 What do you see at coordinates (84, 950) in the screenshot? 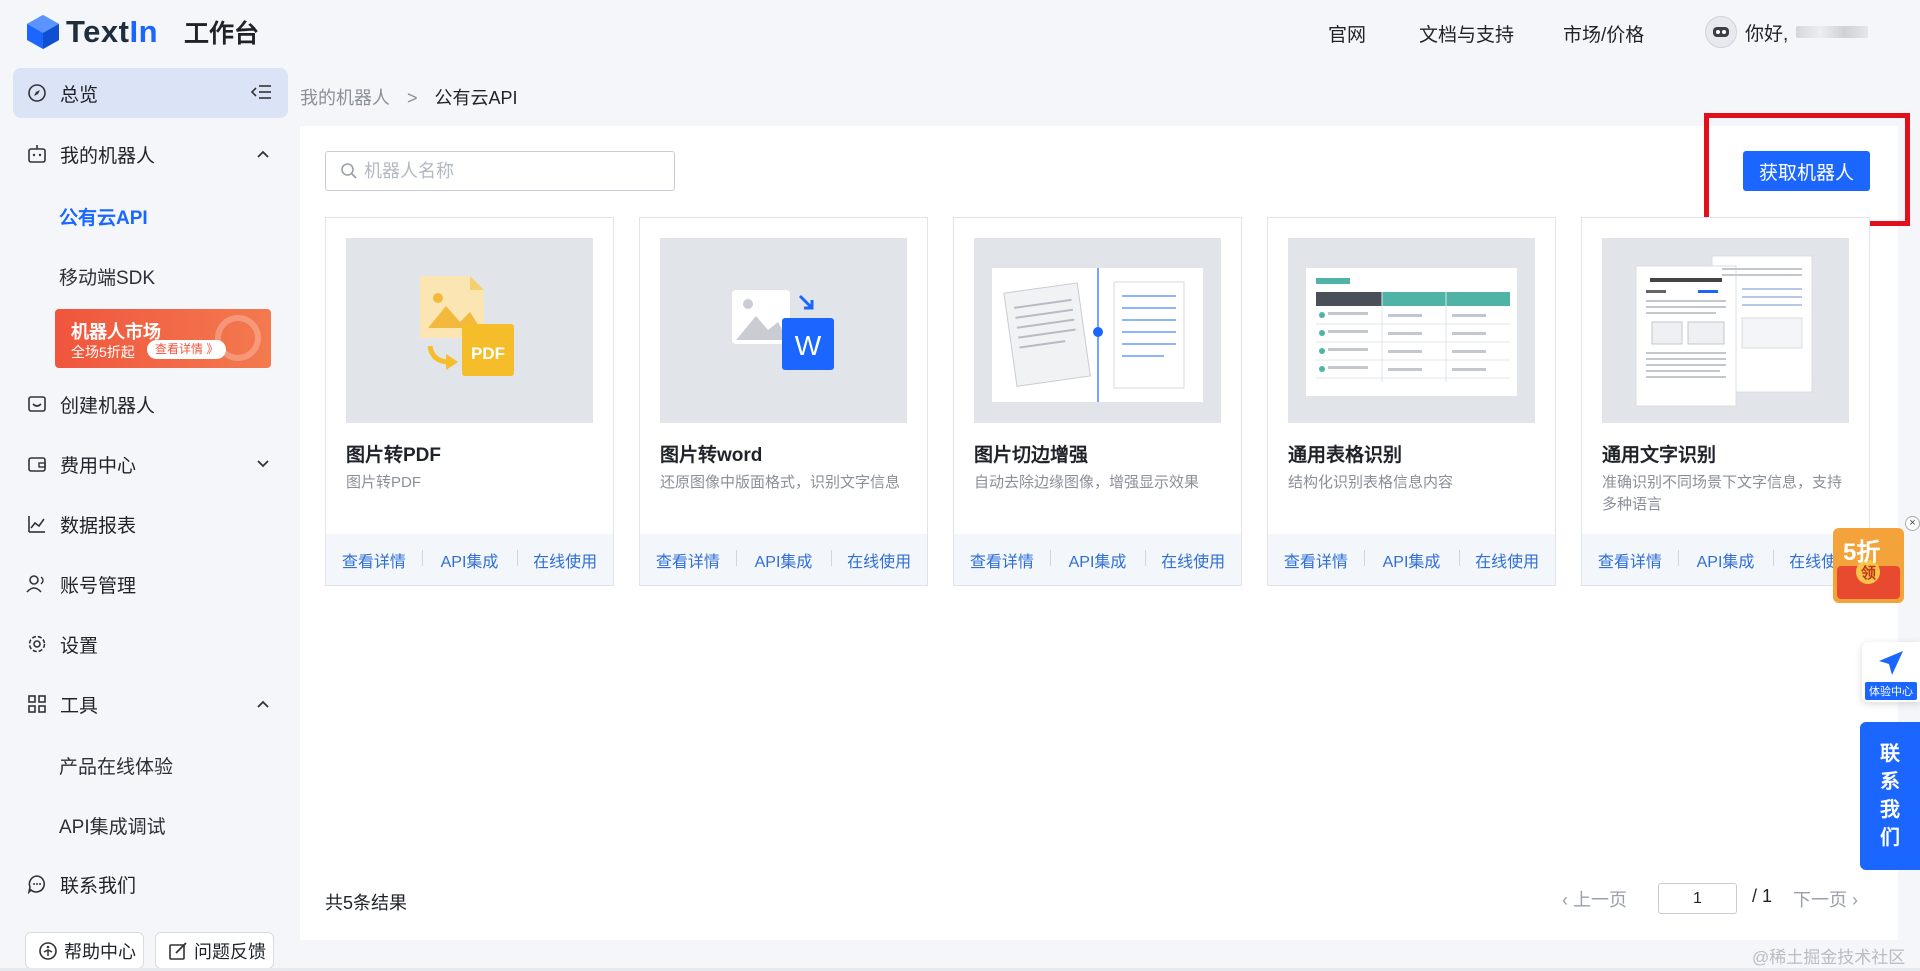
I see `help-center-button: 帮助中心` at bounding box center [84, 950].